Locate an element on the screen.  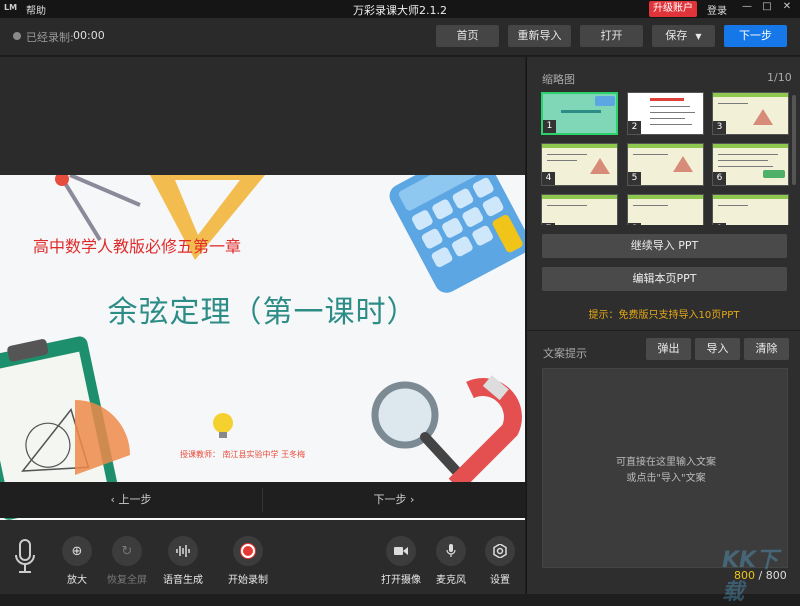
close-icon: ✕ is located at coordinates (787, 6).